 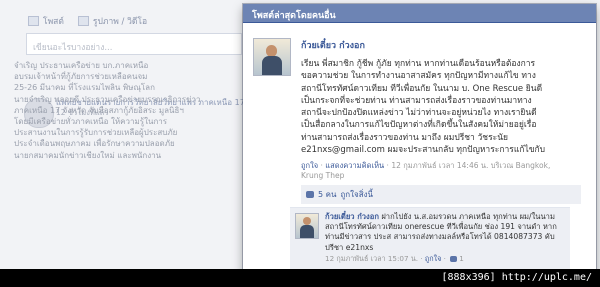 What do you see at coordinates (83, 21) in the screenshot?
I see `photo-icon` at bounding box center [83, 21].